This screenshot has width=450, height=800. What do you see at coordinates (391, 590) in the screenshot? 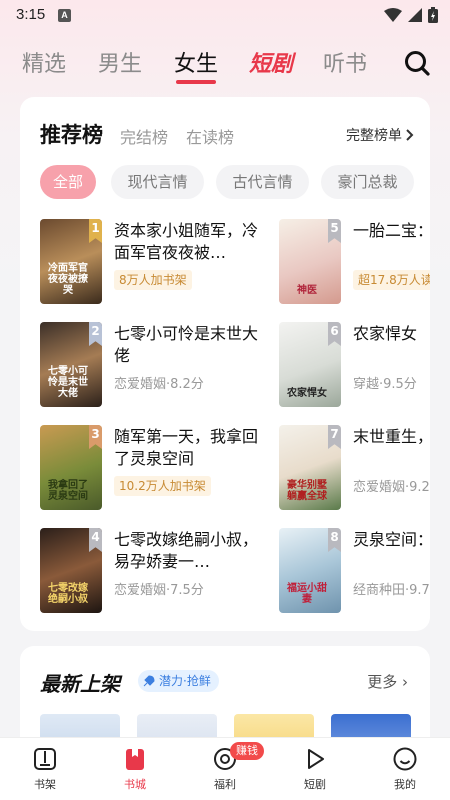
I see `book-meta: 经商种田·9.7` at bounding box center [391, 590].